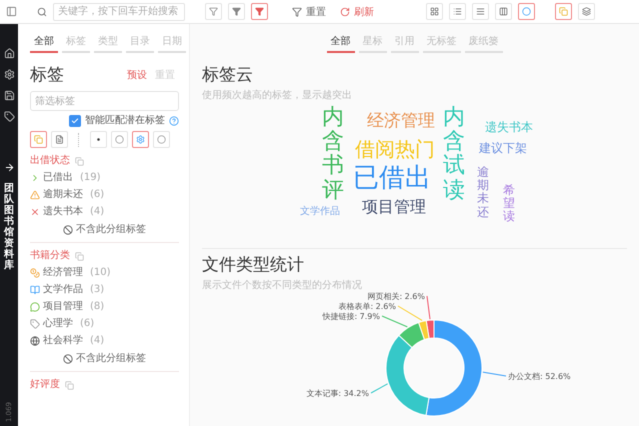  What do you see at coordinates (97, 307) in the screenshot?
I see `tag-count: (8)` at bounding box center [97, 307].